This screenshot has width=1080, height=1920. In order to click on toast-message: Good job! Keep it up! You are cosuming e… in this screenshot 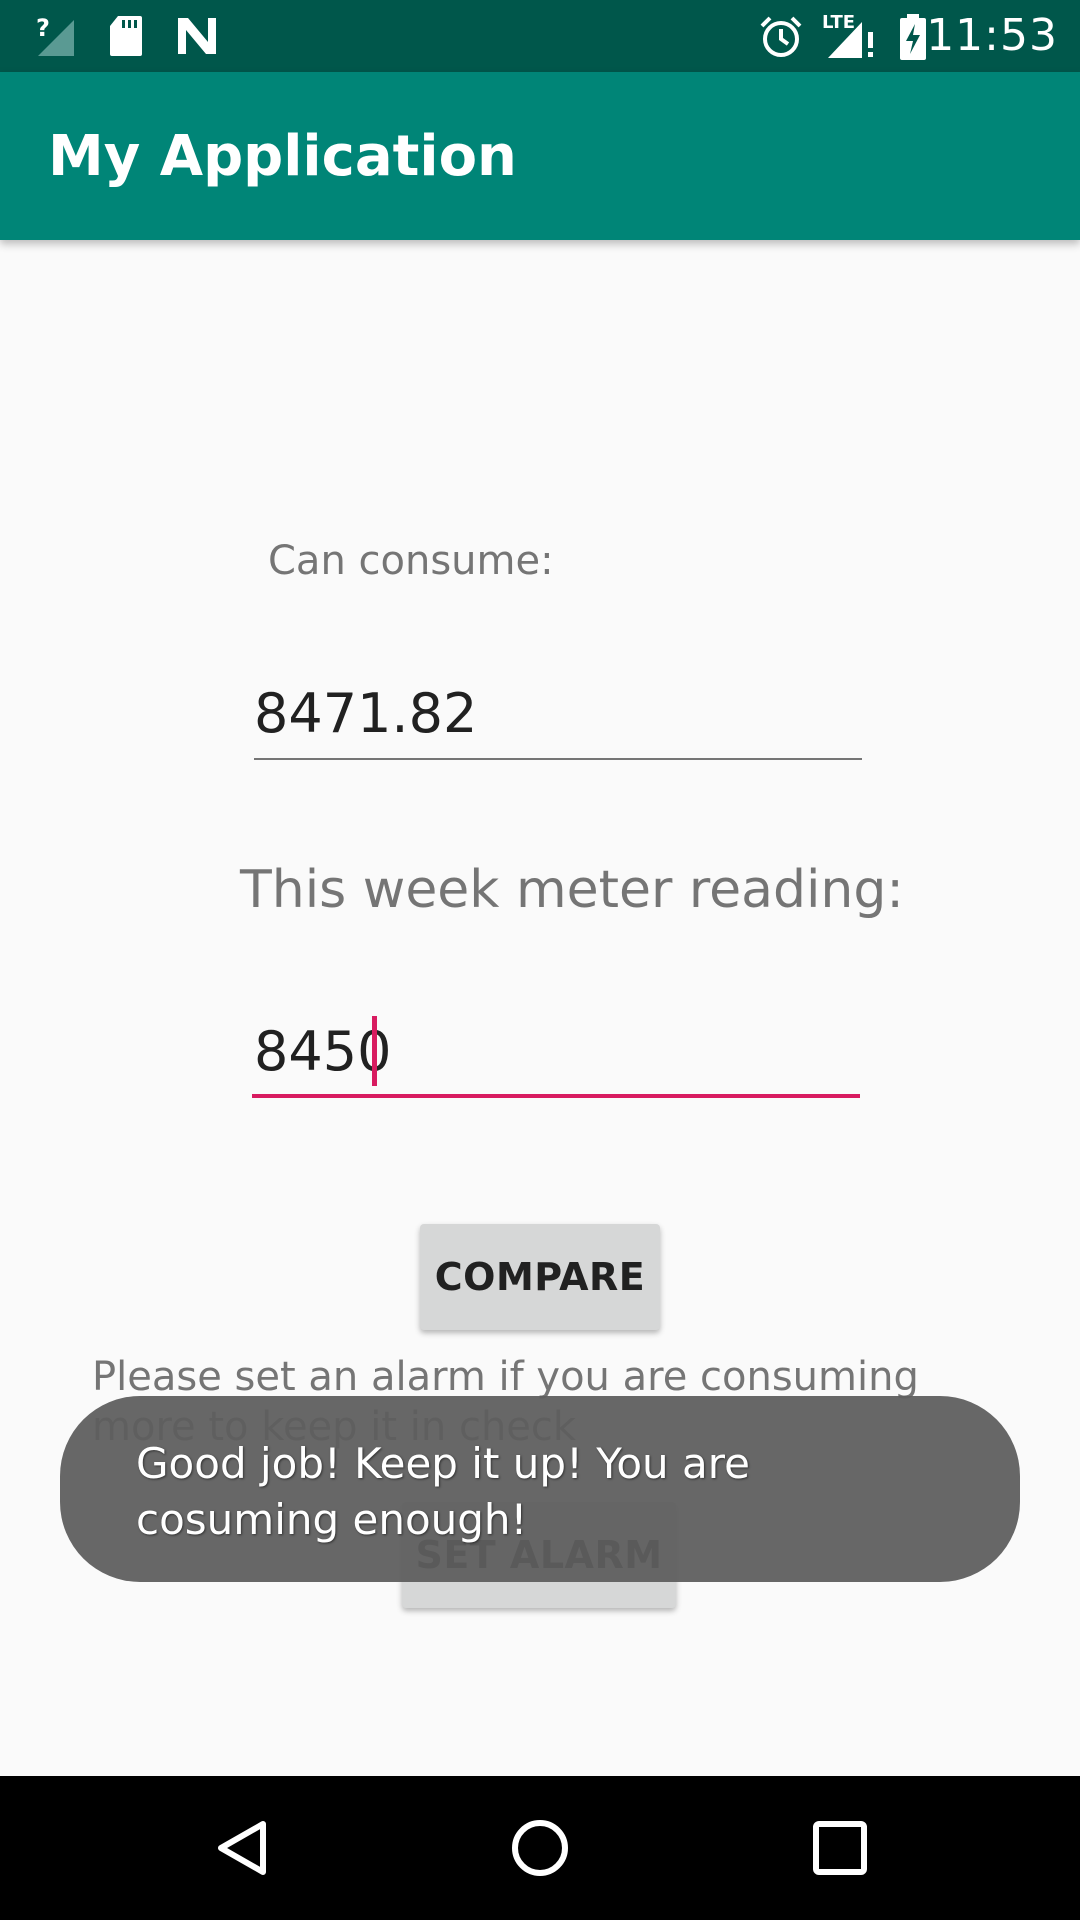, I will do `click(443, 1491)`.